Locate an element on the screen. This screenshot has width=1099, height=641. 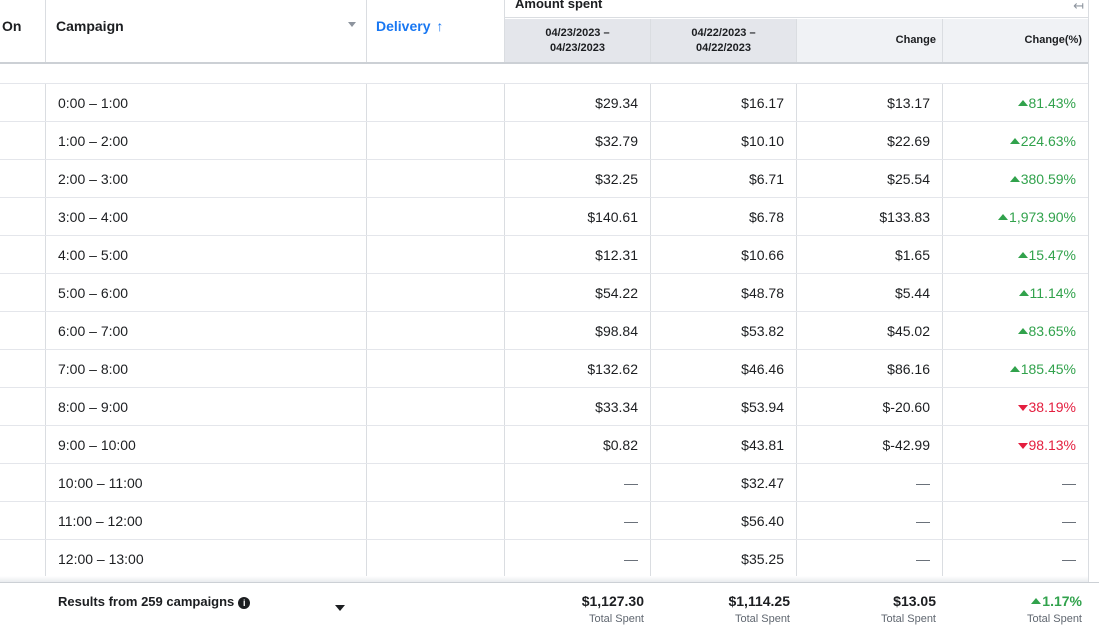
row-spent-date-2: $48.78 is located at coordinates (762, 293).